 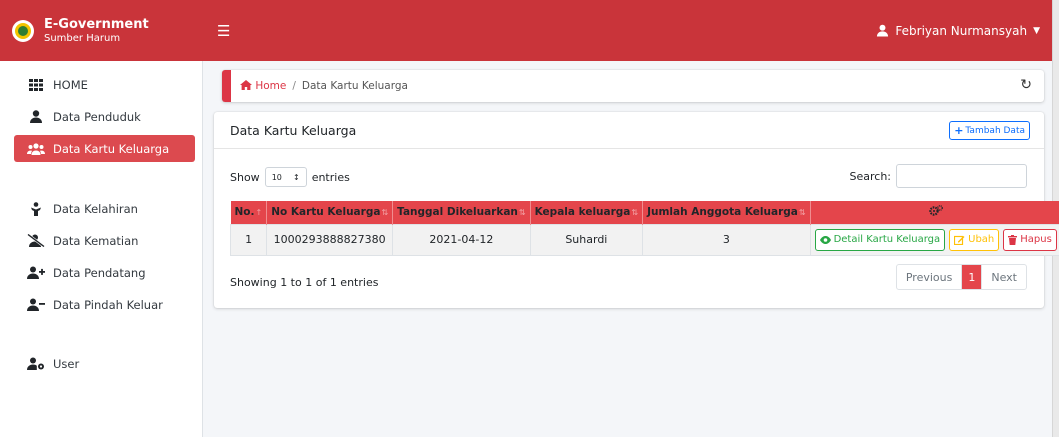 What do you see at coordinates (249, 212) in the screenshot?
I see `column-header-no: No.↑` at bounding box center [249, 212].